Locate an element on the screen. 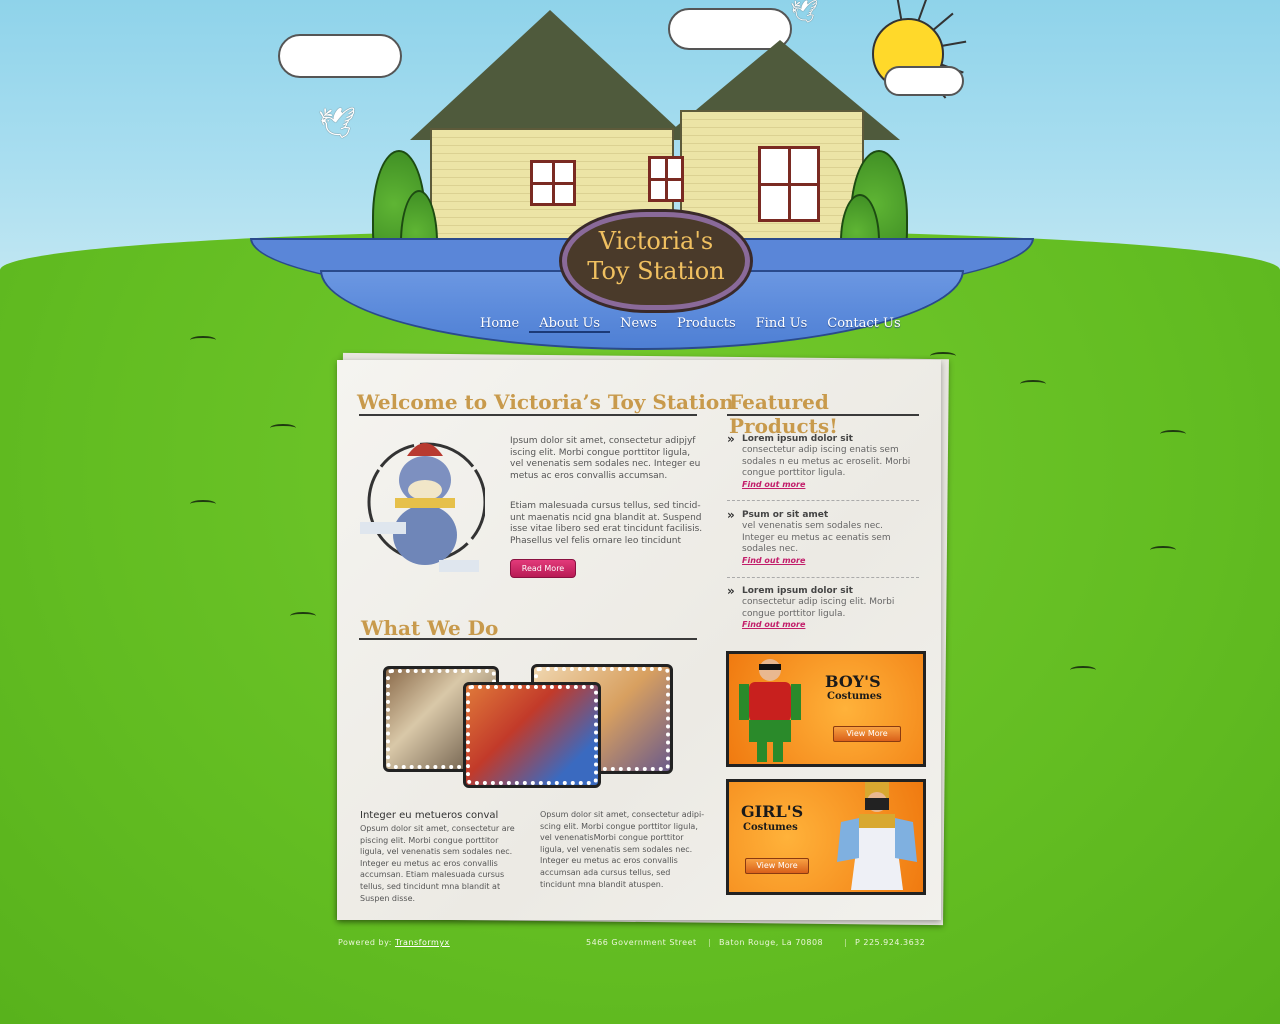 The height and width of the screenshot is (1024, 1280). what-we-do-col1-title: Integer eu metueros conval is located at coordinates (429, 815).